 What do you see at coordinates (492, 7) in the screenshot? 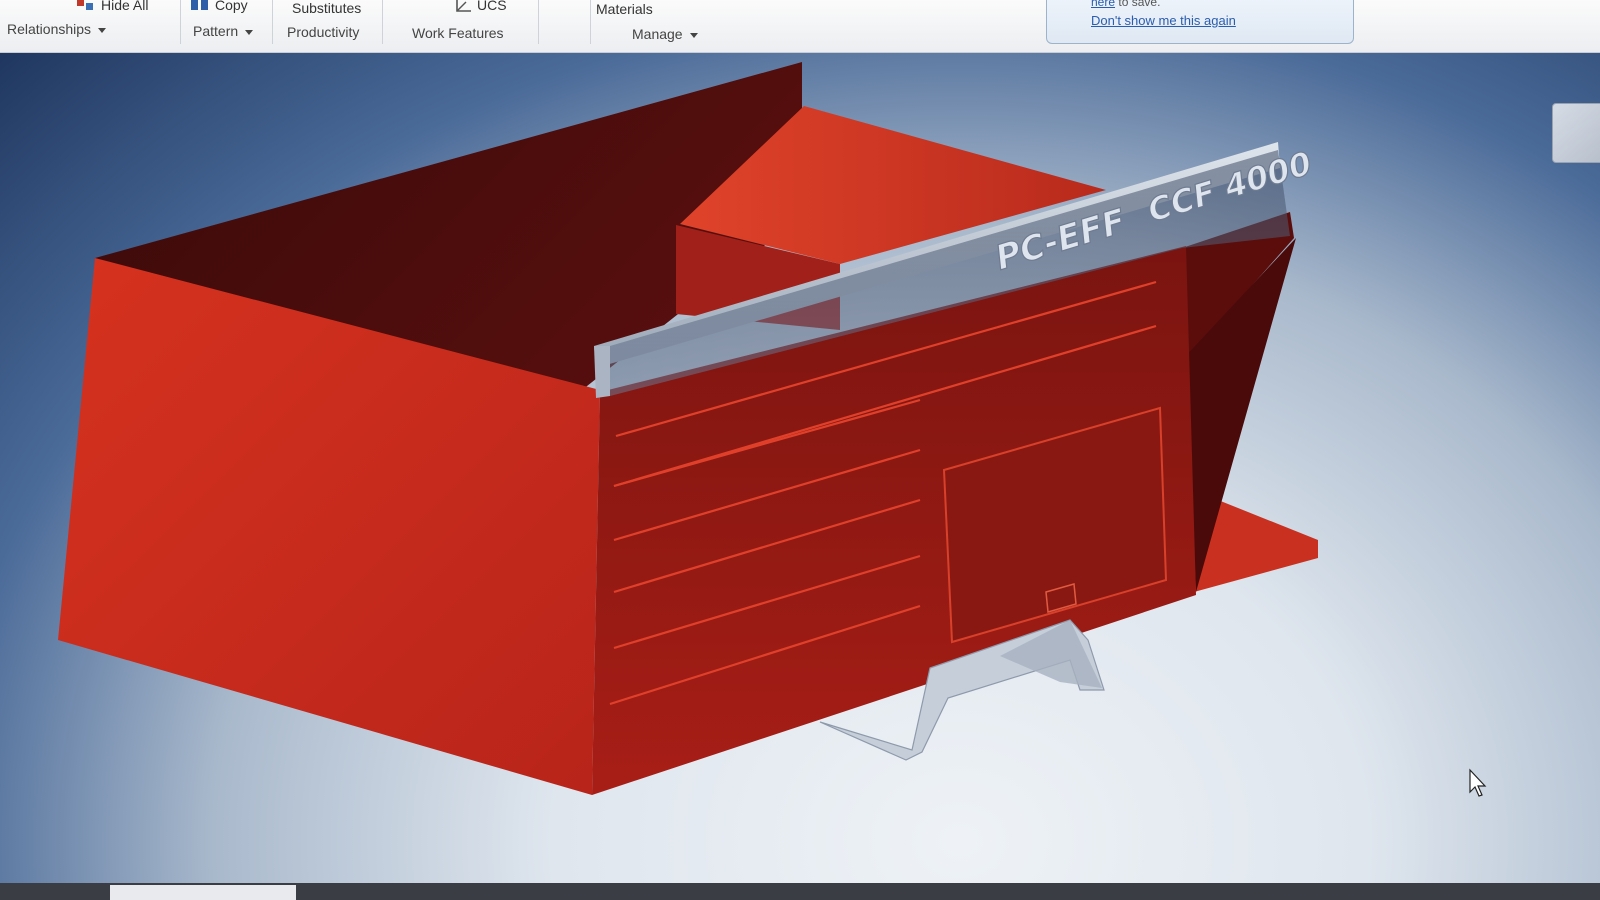
I see `ucs-label: UCS` at bounding box center [492, 7].